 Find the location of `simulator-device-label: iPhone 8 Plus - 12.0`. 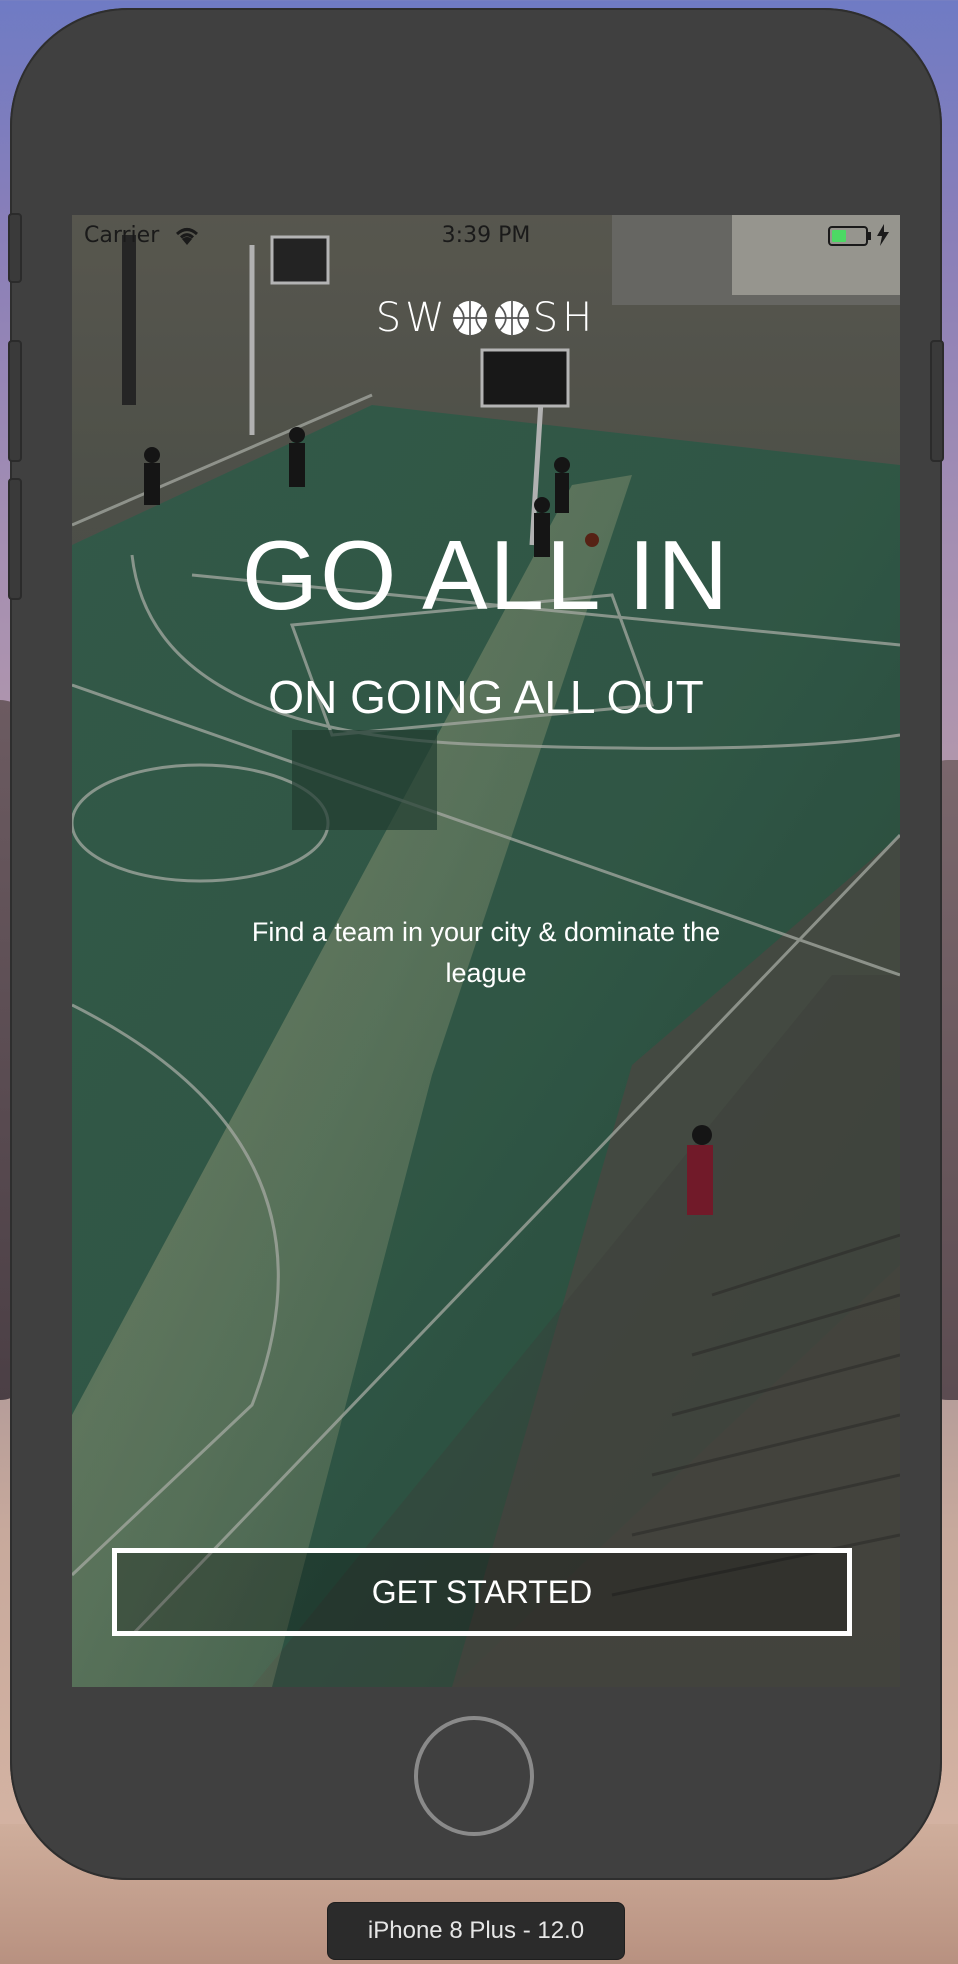

simulator-device-label: iPhone 8 Plus - 12.0 is located at coordinates (476, 1931).